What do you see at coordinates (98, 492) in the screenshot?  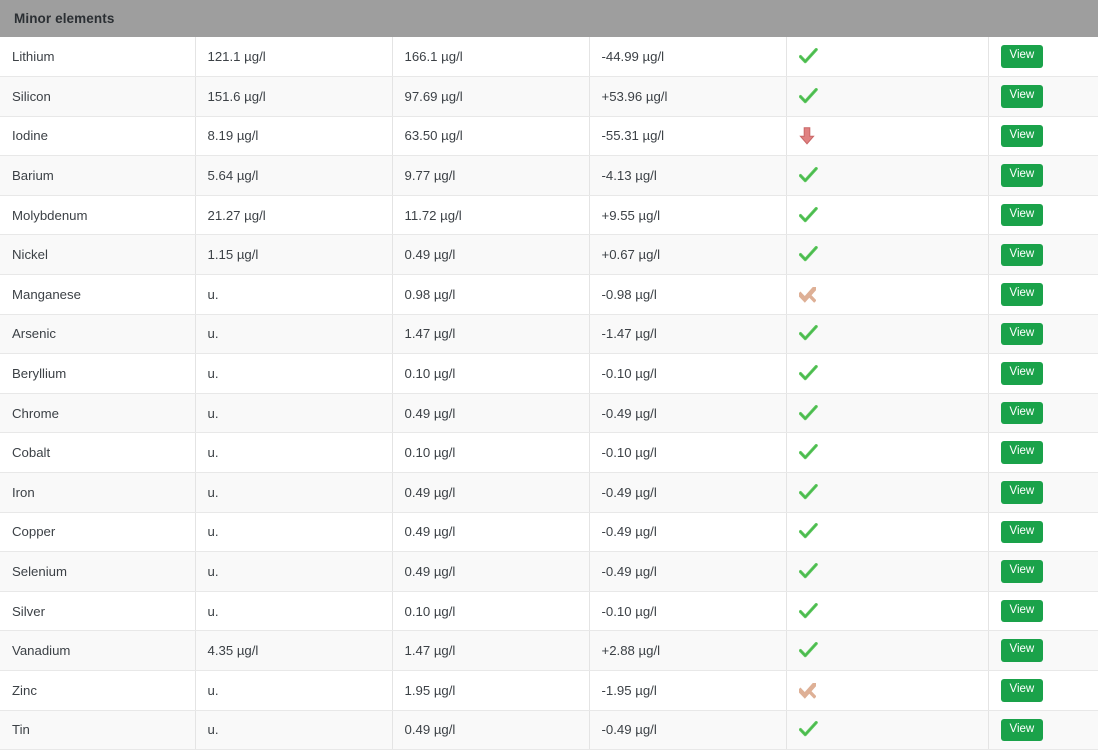 I see `element-name-cell: Iron` at bounding box center [98, 492].